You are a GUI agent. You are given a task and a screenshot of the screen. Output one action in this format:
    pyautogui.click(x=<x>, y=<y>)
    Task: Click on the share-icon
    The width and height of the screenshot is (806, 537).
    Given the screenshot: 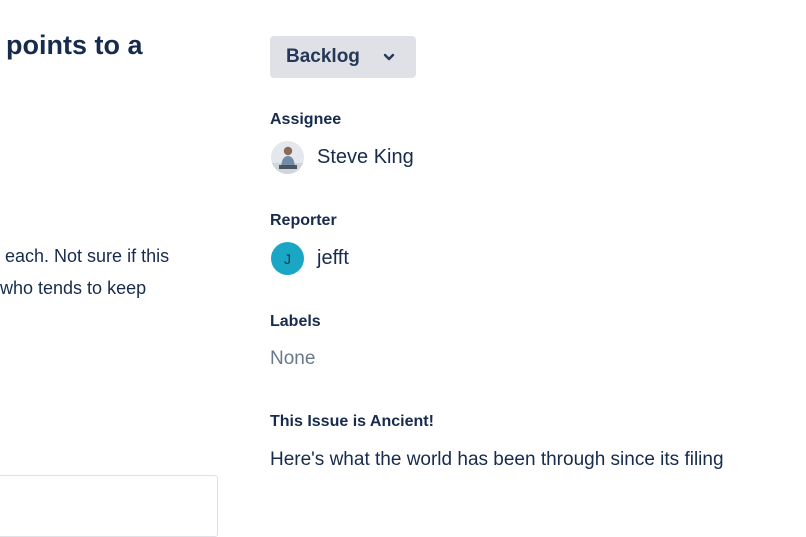 What is the action you would take?
    pyautogui.click(x=713, y=3)
    